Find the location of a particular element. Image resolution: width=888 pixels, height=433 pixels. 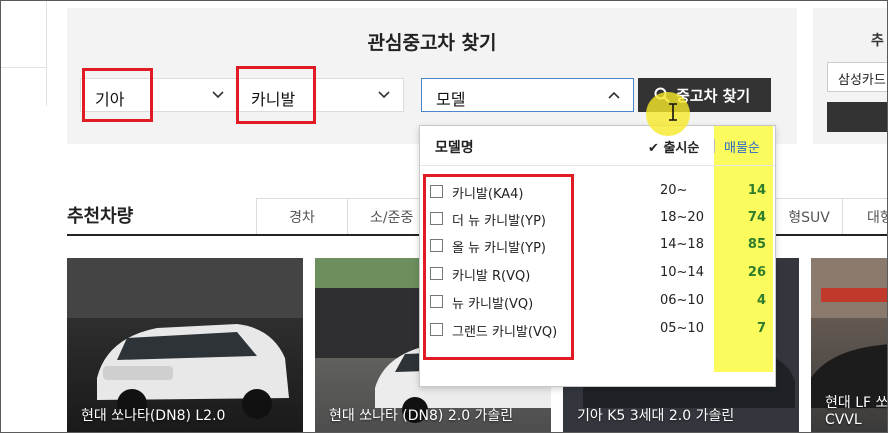

model-row-years: 06~10 is located at coordinates (682, 300).